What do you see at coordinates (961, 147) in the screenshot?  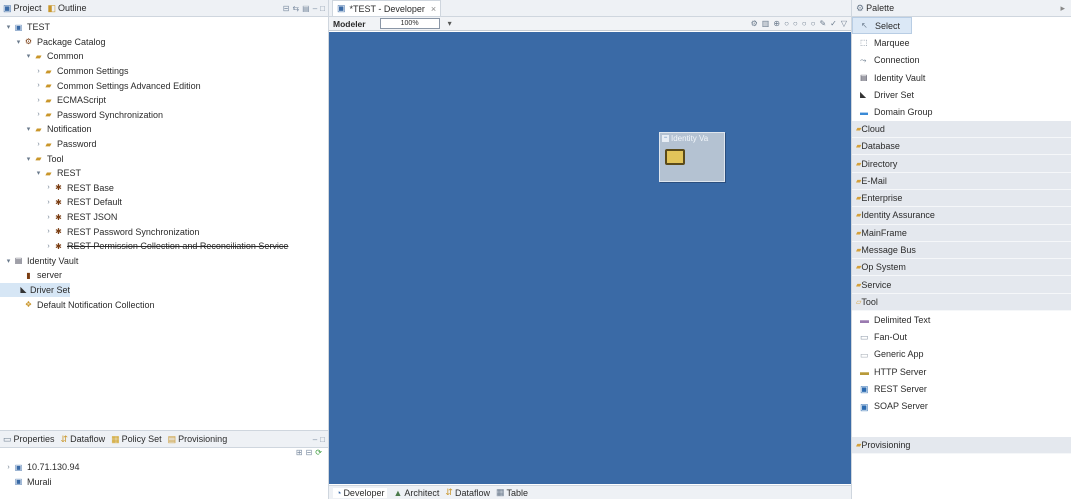 I see `palette-drawer: ▰ Database` at bounding box center [961, 147].